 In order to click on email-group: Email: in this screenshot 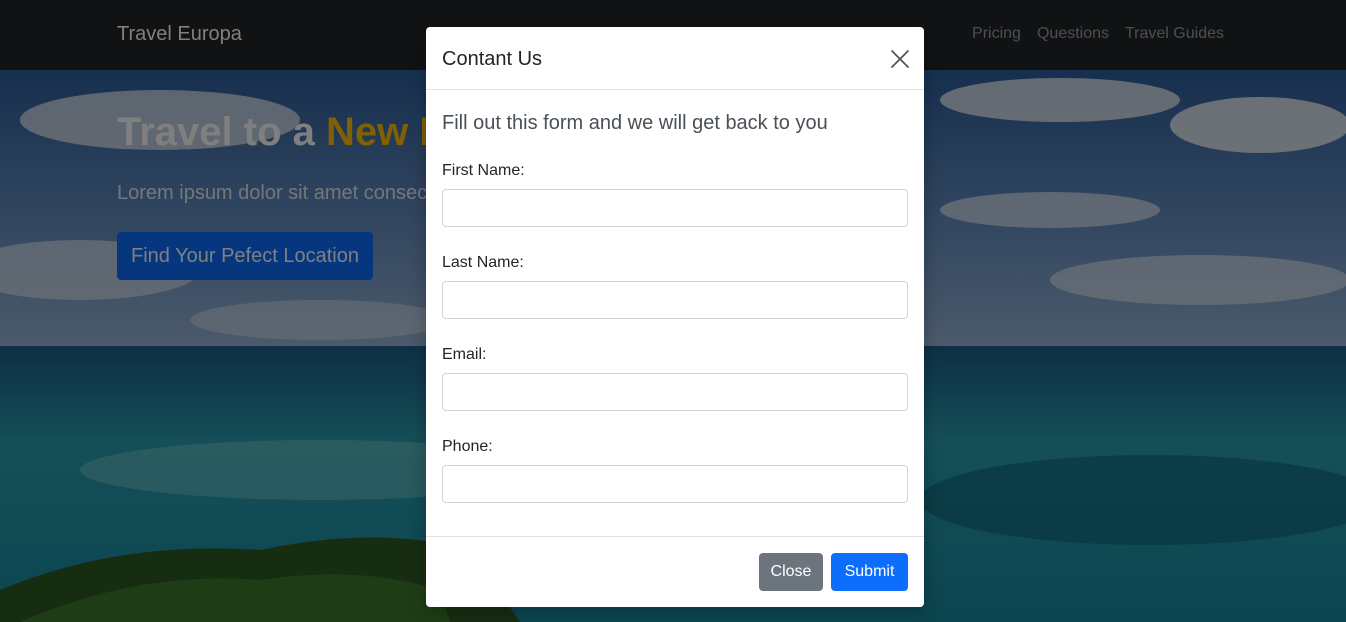, I will do `click(675, 378)`.